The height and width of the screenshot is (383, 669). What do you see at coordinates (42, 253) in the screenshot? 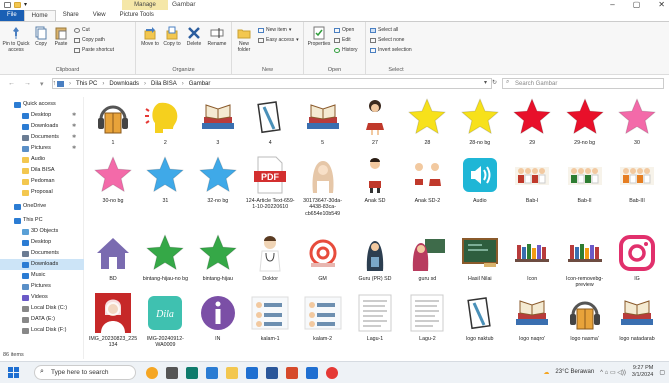
I see `sidebar-item-documents: Documents` at bounding box center [42, 253].